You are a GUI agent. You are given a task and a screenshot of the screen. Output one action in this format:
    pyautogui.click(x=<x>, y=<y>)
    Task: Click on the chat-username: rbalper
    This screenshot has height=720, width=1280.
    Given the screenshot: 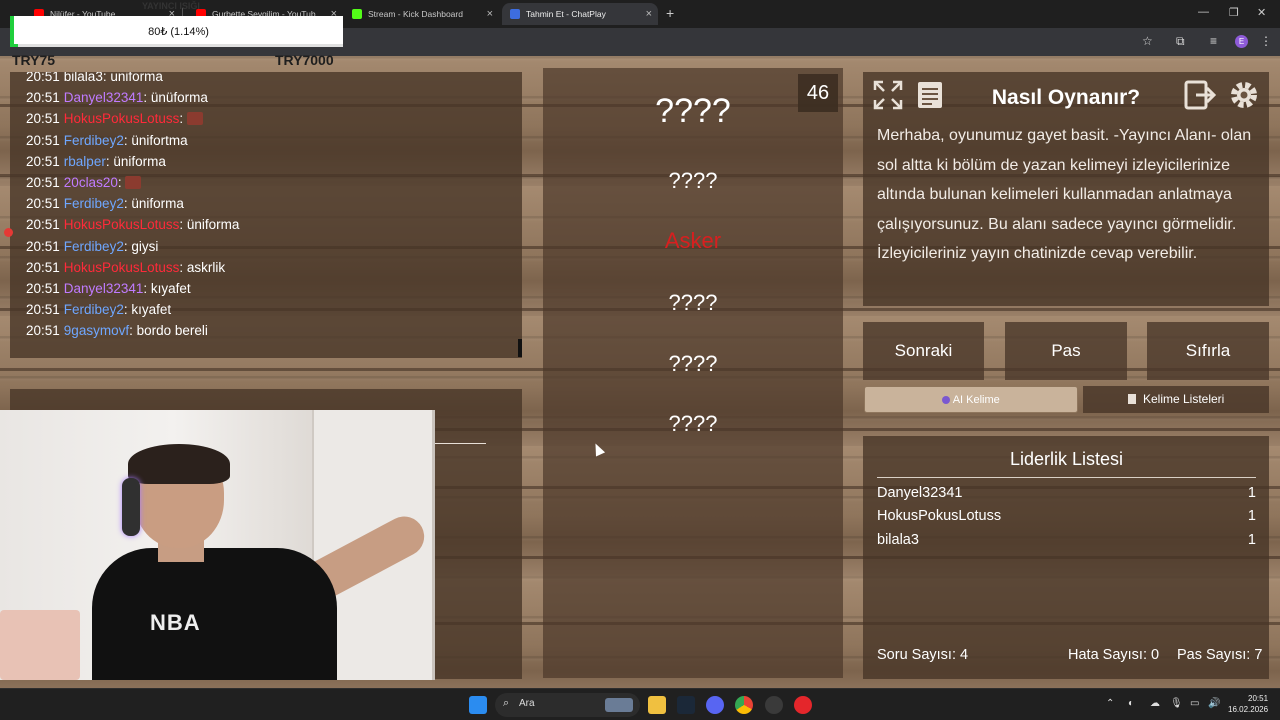 What is the action you would take?
    pyautogui.click(x=85, y=161)
    